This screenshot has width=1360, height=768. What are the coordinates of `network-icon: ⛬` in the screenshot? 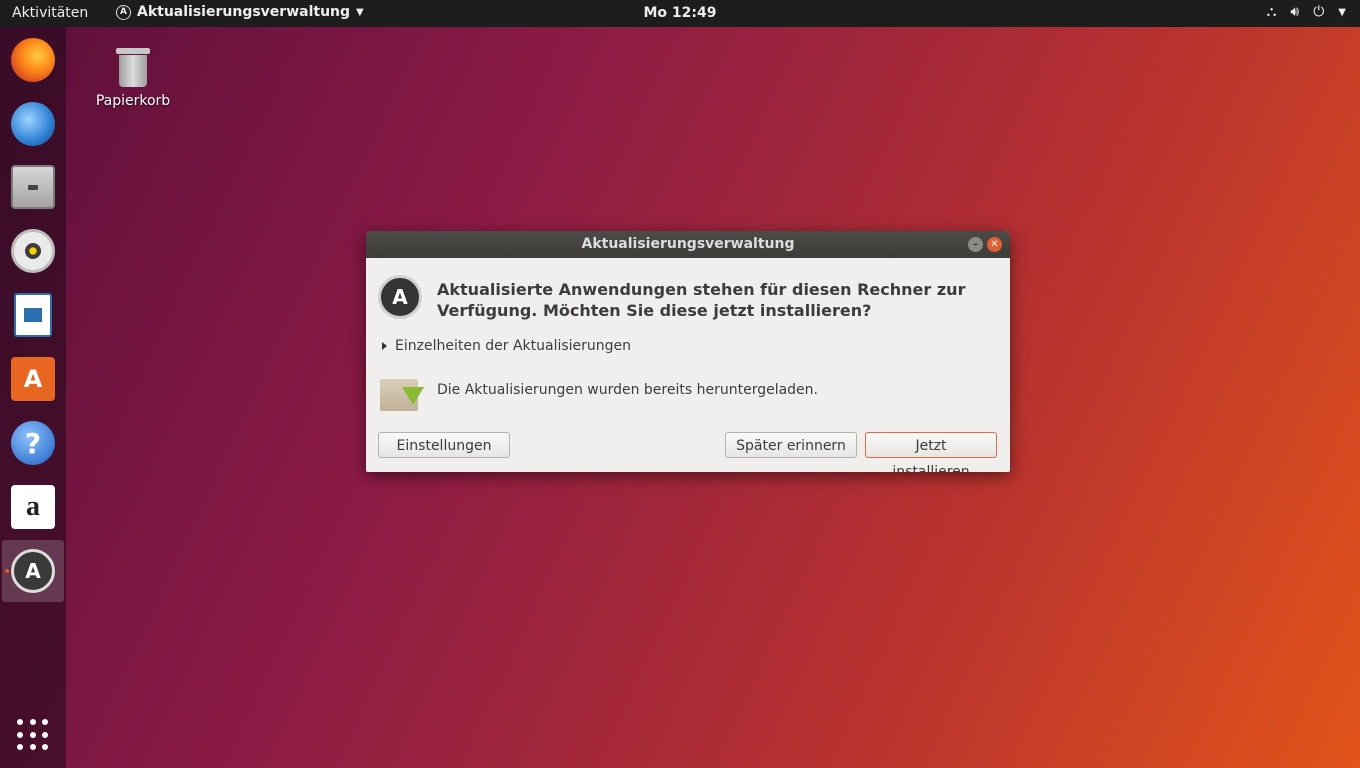 It's located at (1271, 12).